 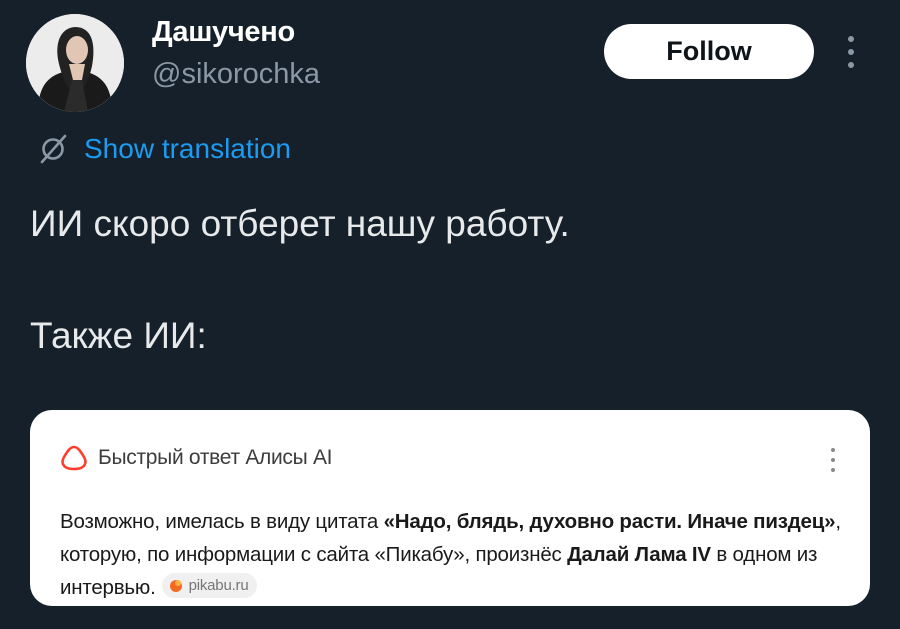 I want to click on source-label: pikabu.ru, so click(x=218, y=585).